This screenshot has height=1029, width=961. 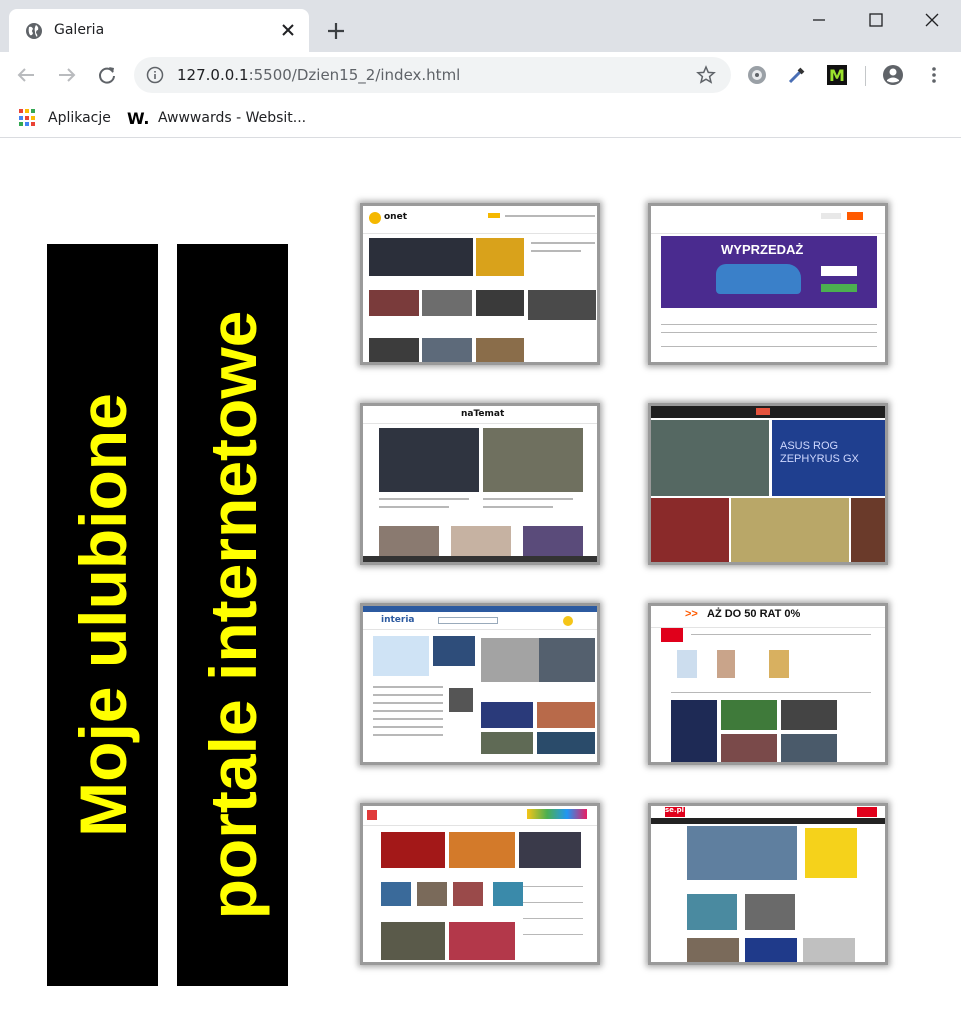 What do you see at coordinates (480, 684) in the screenshot?
I see `gallery-thumb-interia: interia` at bounding box center [480, 684].